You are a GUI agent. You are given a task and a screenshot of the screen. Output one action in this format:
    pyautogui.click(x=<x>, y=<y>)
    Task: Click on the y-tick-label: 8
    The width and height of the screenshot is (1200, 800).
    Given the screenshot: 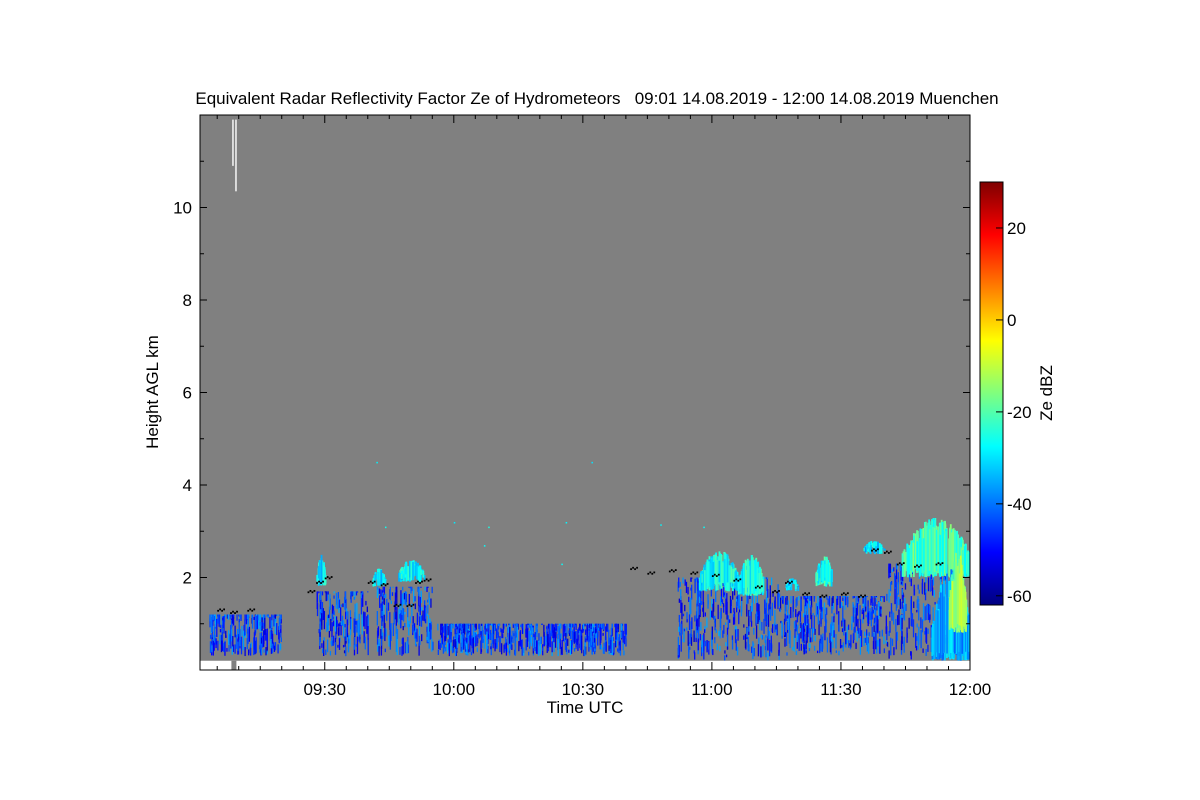 What is the action you would take?
    pyautogui.click(x=187, y=300)
    